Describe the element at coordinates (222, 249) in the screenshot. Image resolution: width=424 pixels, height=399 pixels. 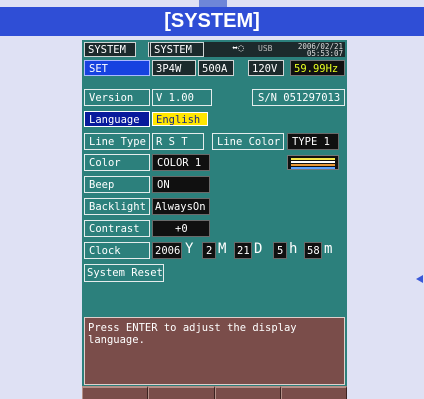
I see `clock-month-unit: M` at that location.